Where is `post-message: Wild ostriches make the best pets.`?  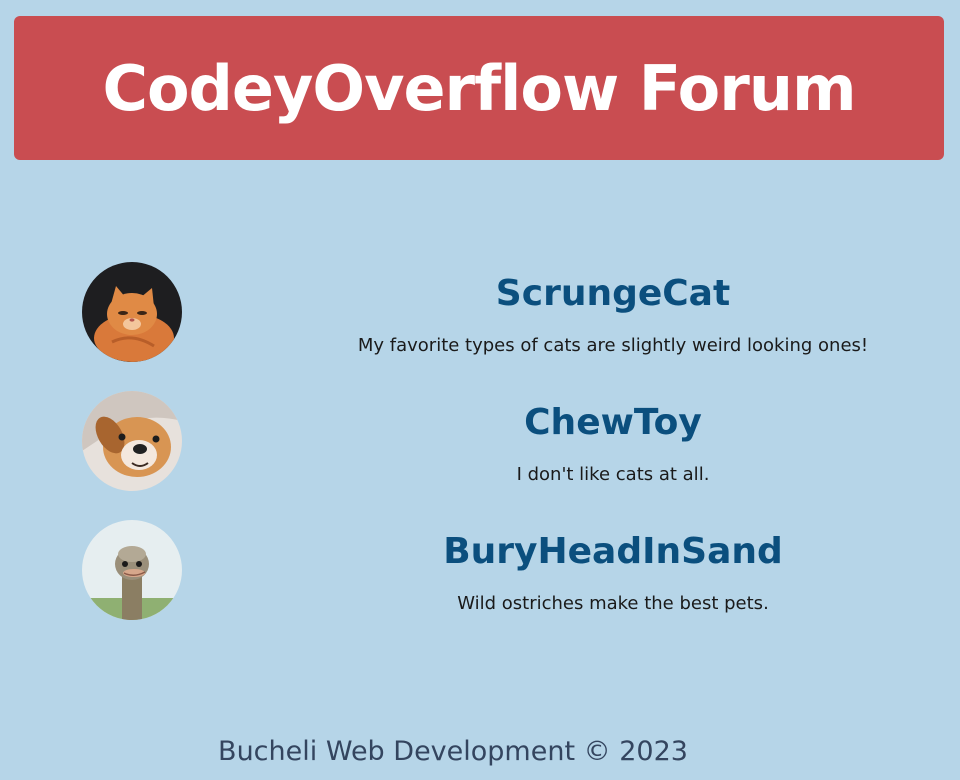 post-message: Wild ostriches make the best pets. is located at coordinates (613, 603).